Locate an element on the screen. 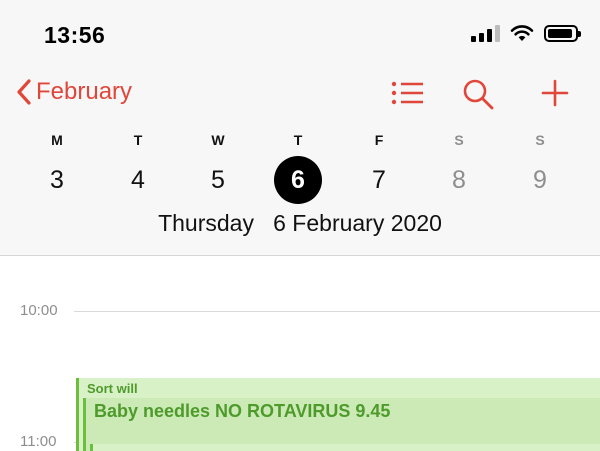  cellular-signal-icon is located at coordinates (485, 33).